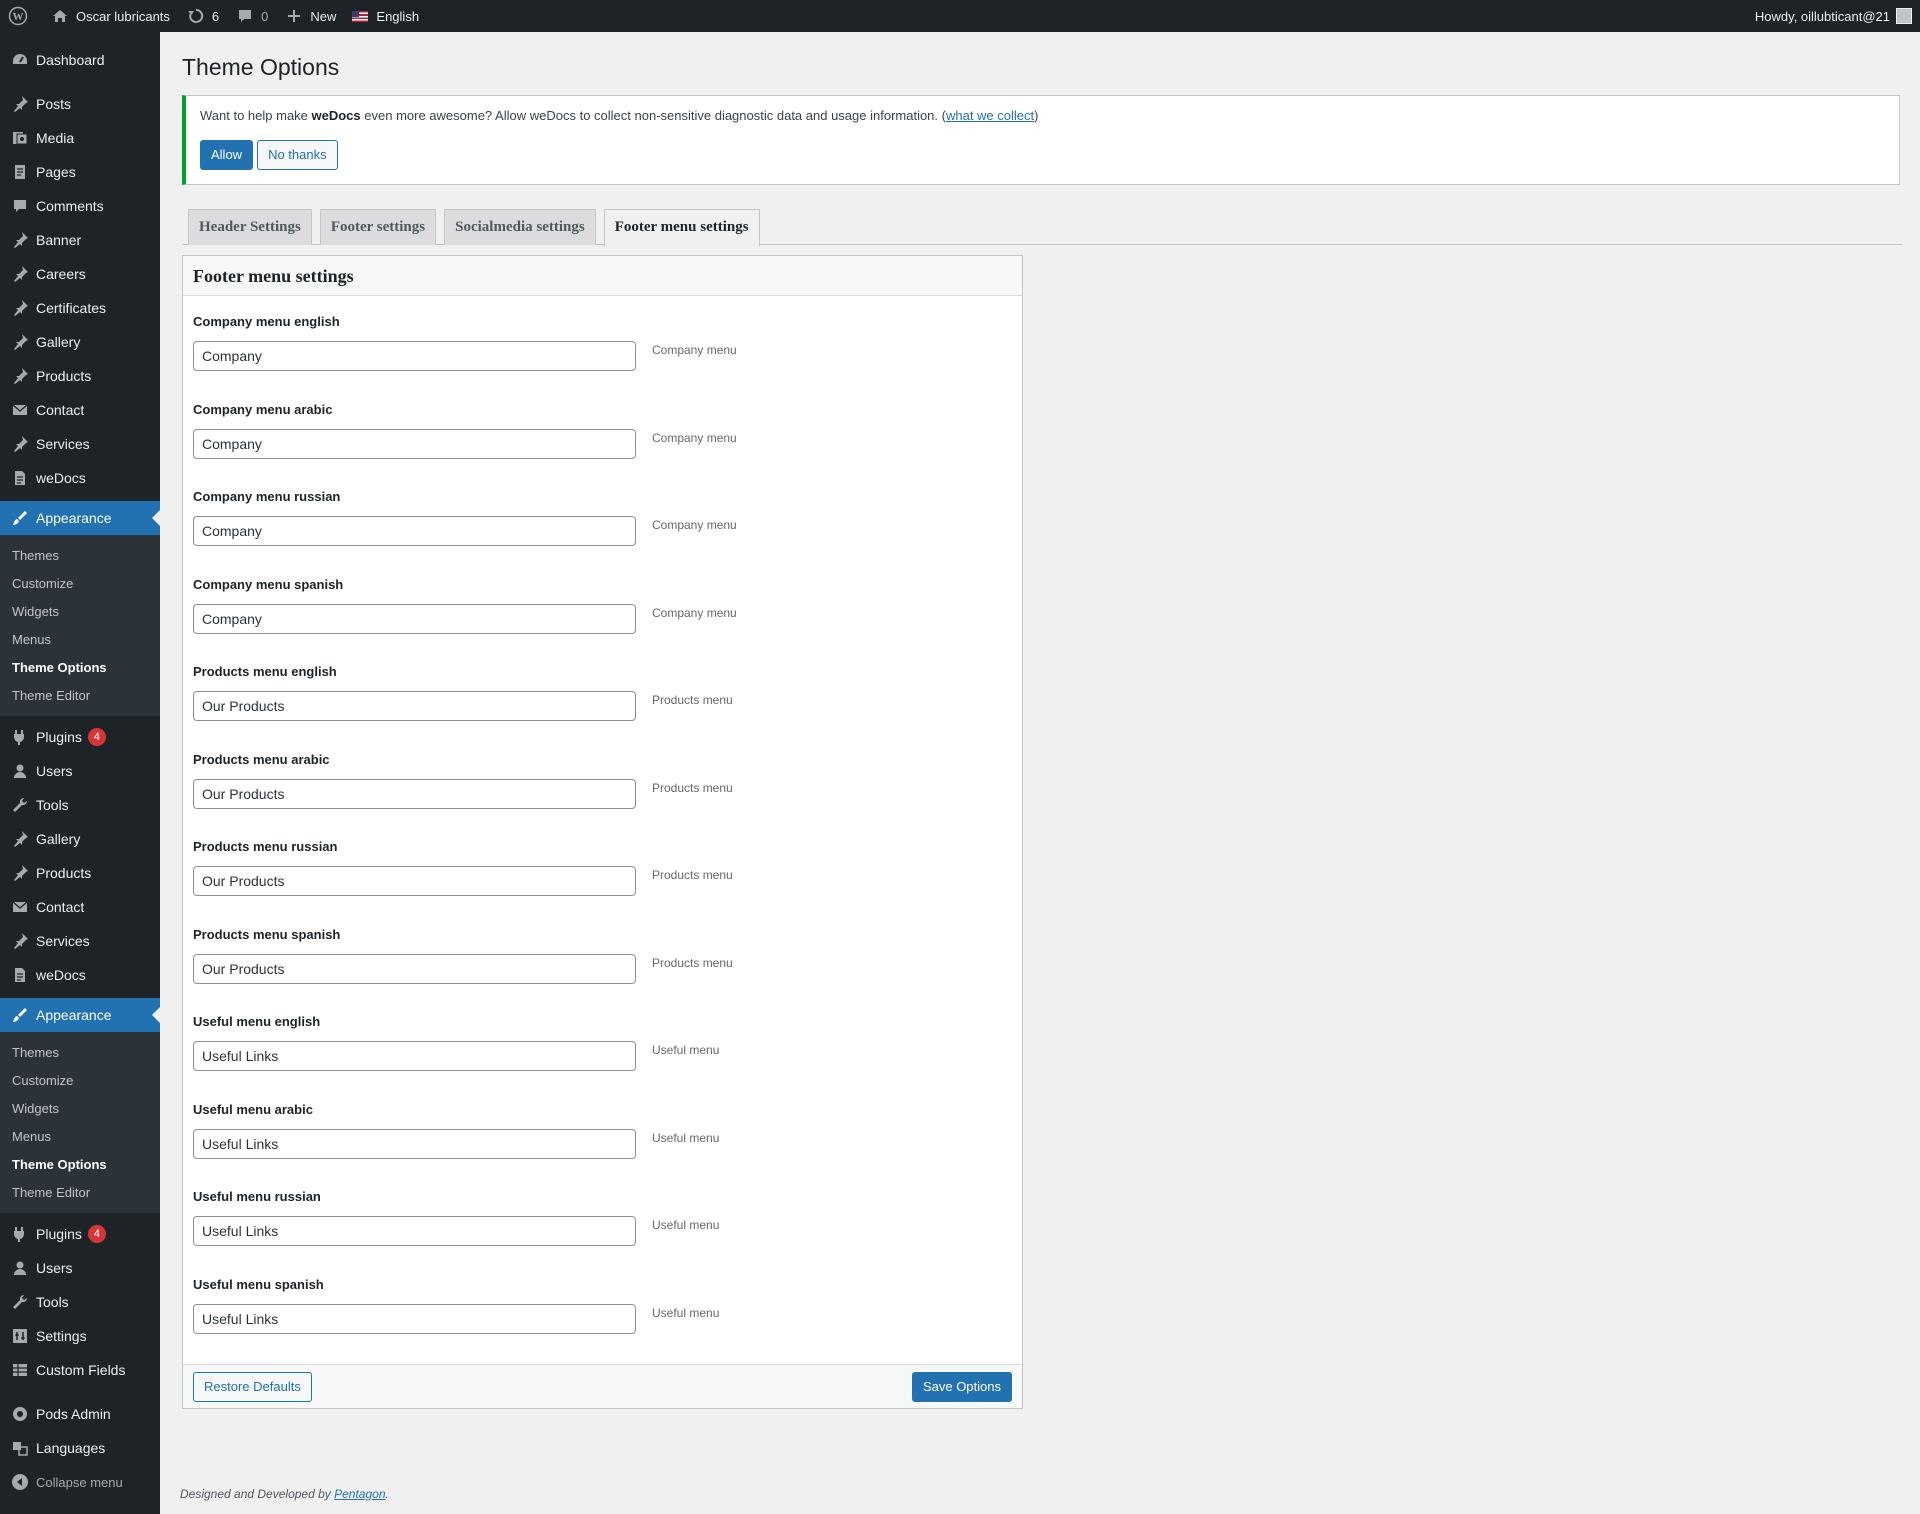  Describe the element at coordinates (80, 274) in the screenshot. I see `sidebar-item-careers: Careers` at that location.